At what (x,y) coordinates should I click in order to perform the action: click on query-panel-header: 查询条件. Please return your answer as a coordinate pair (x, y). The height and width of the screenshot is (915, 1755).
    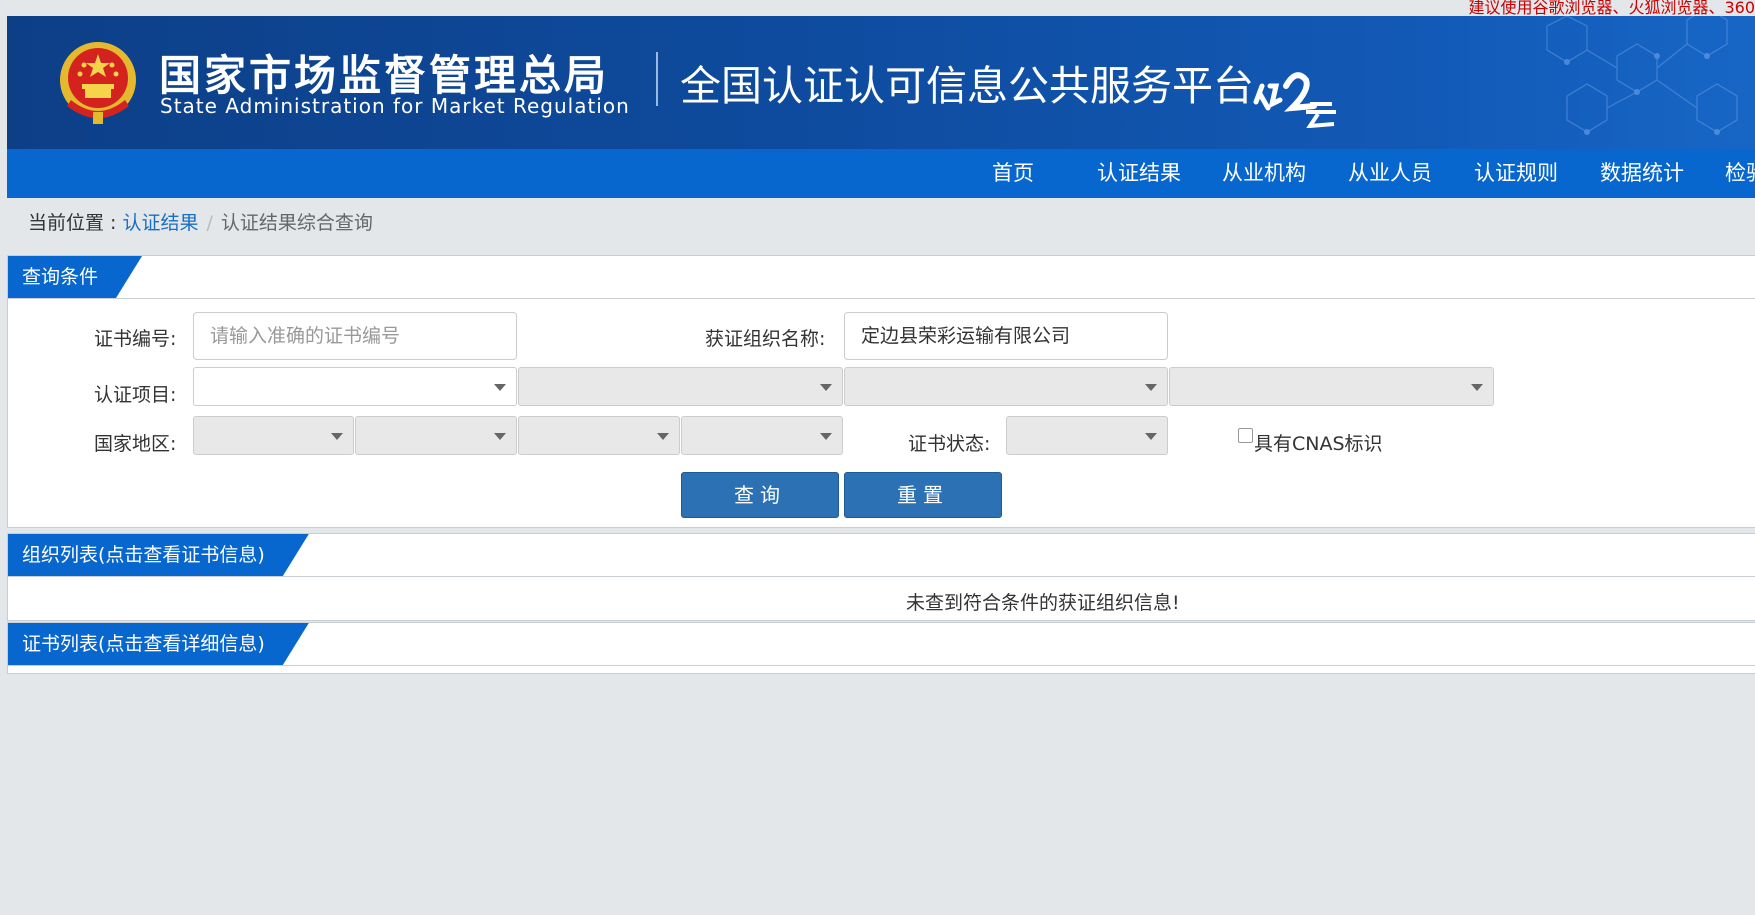
    Looking at the image, I should click on (881, 277).